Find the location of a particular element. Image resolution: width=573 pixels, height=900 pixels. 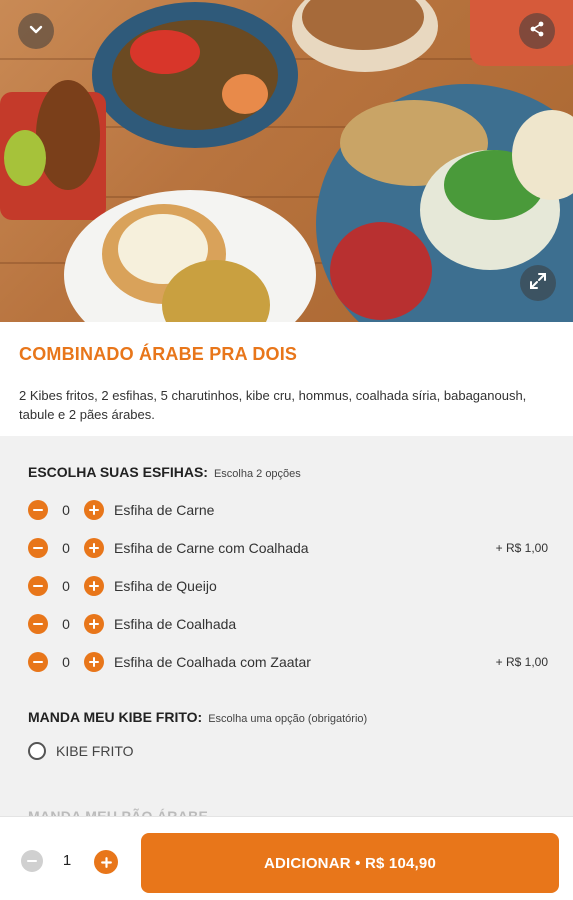

esfihas-title: ESCOLHA SUAS ESFIHAS: is located at coordinates (118, 472).